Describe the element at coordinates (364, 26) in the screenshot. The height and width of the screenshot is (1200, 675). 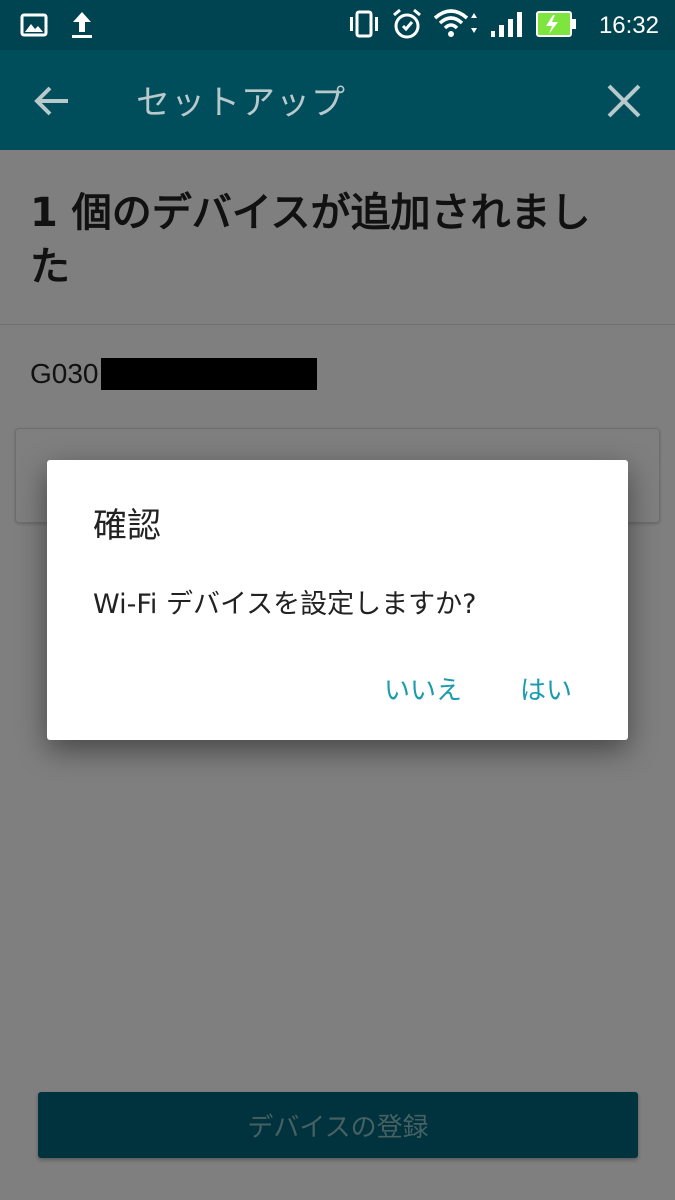
I see `vibrate-icon` at that location.